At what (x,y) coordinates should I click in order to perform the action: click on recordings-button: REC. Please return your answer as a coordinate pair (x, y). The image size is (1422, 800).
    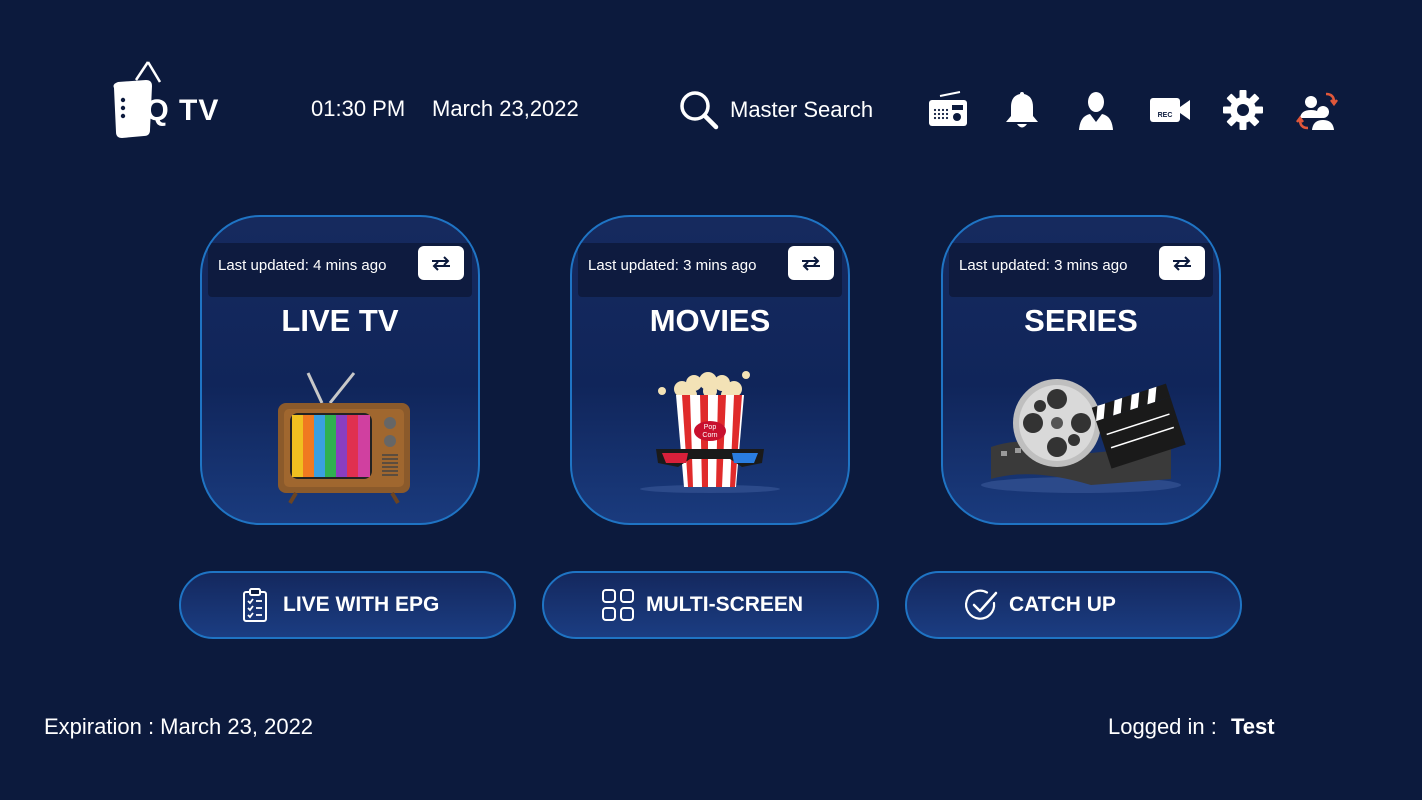
    Looking at the image, I should click on (1170, 110).